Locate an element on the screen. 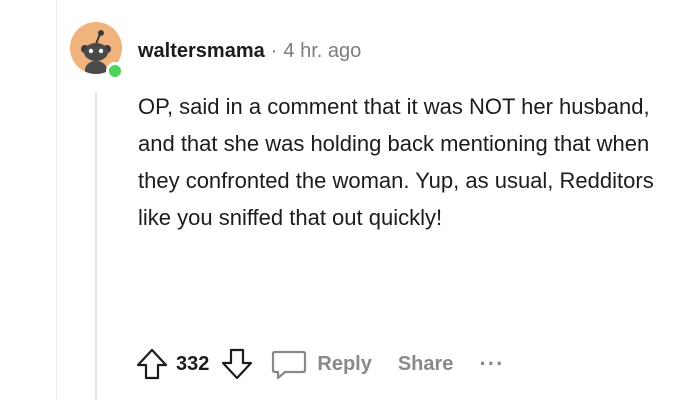 This screenshot has height=400, width=700. upvote-button is located at coordinates (152, 364).